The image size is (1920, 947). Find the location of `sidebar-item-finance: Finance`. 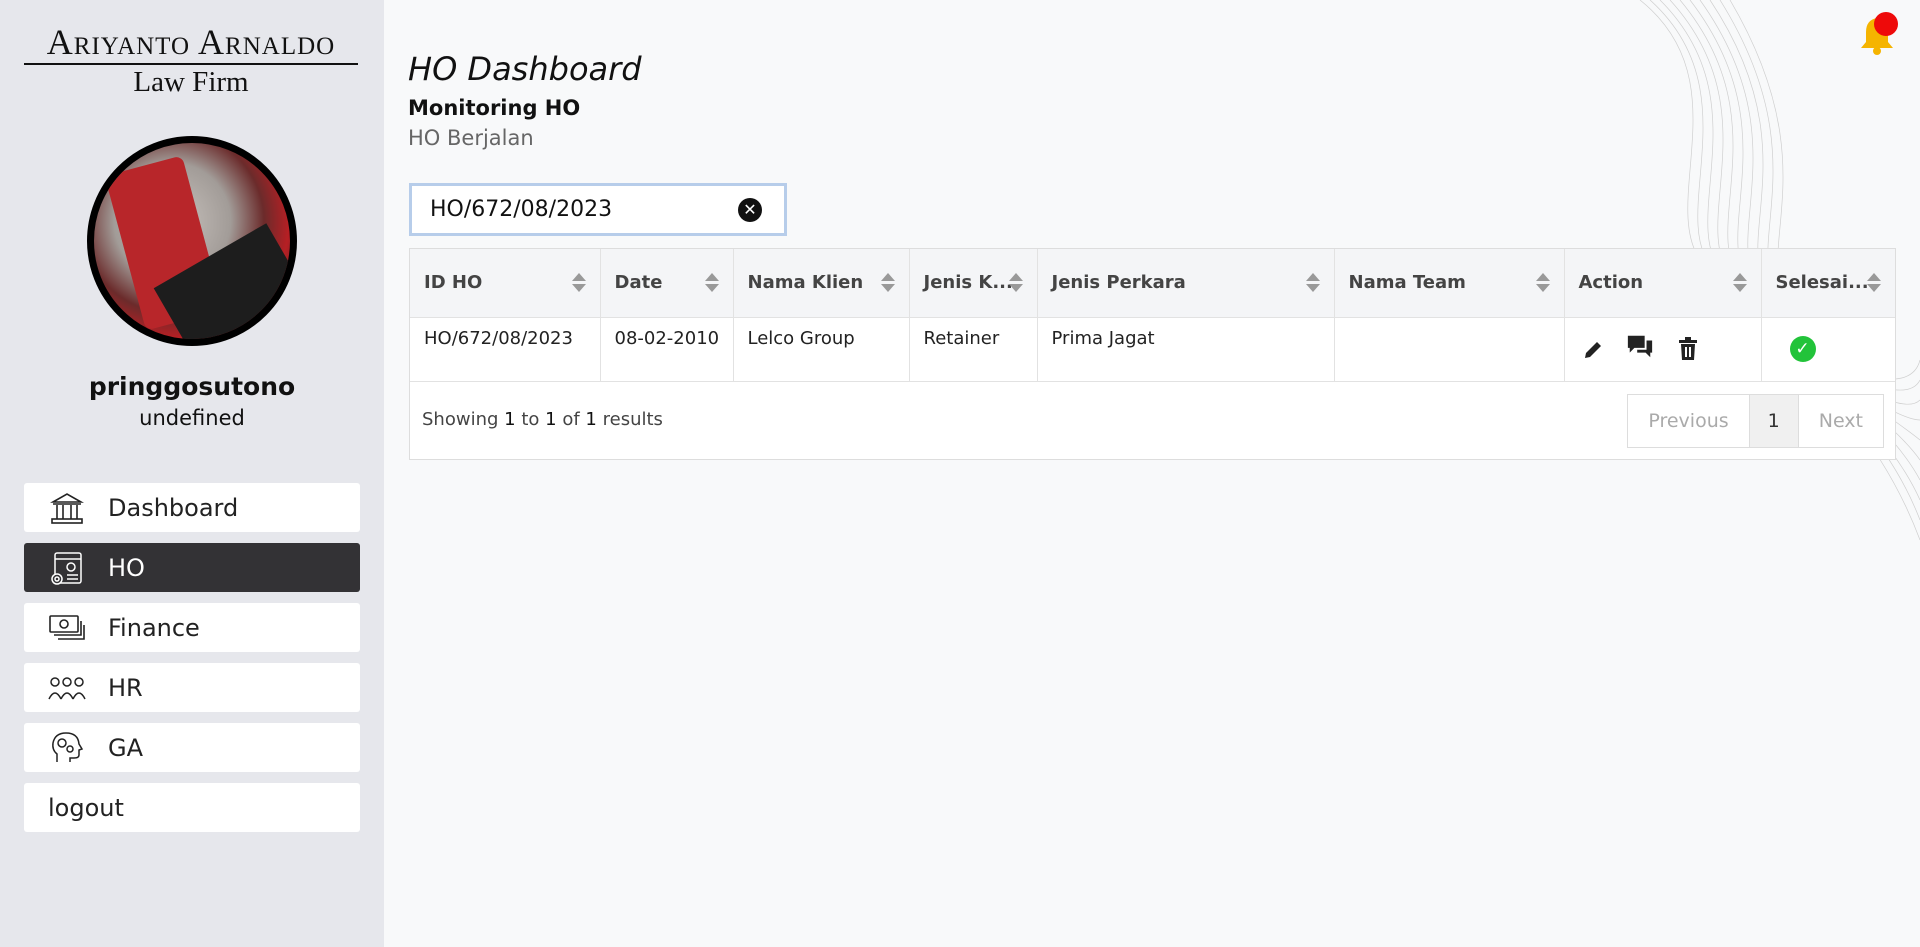

sidebar-item-finance: Finance is located at coordinates (192, 627).